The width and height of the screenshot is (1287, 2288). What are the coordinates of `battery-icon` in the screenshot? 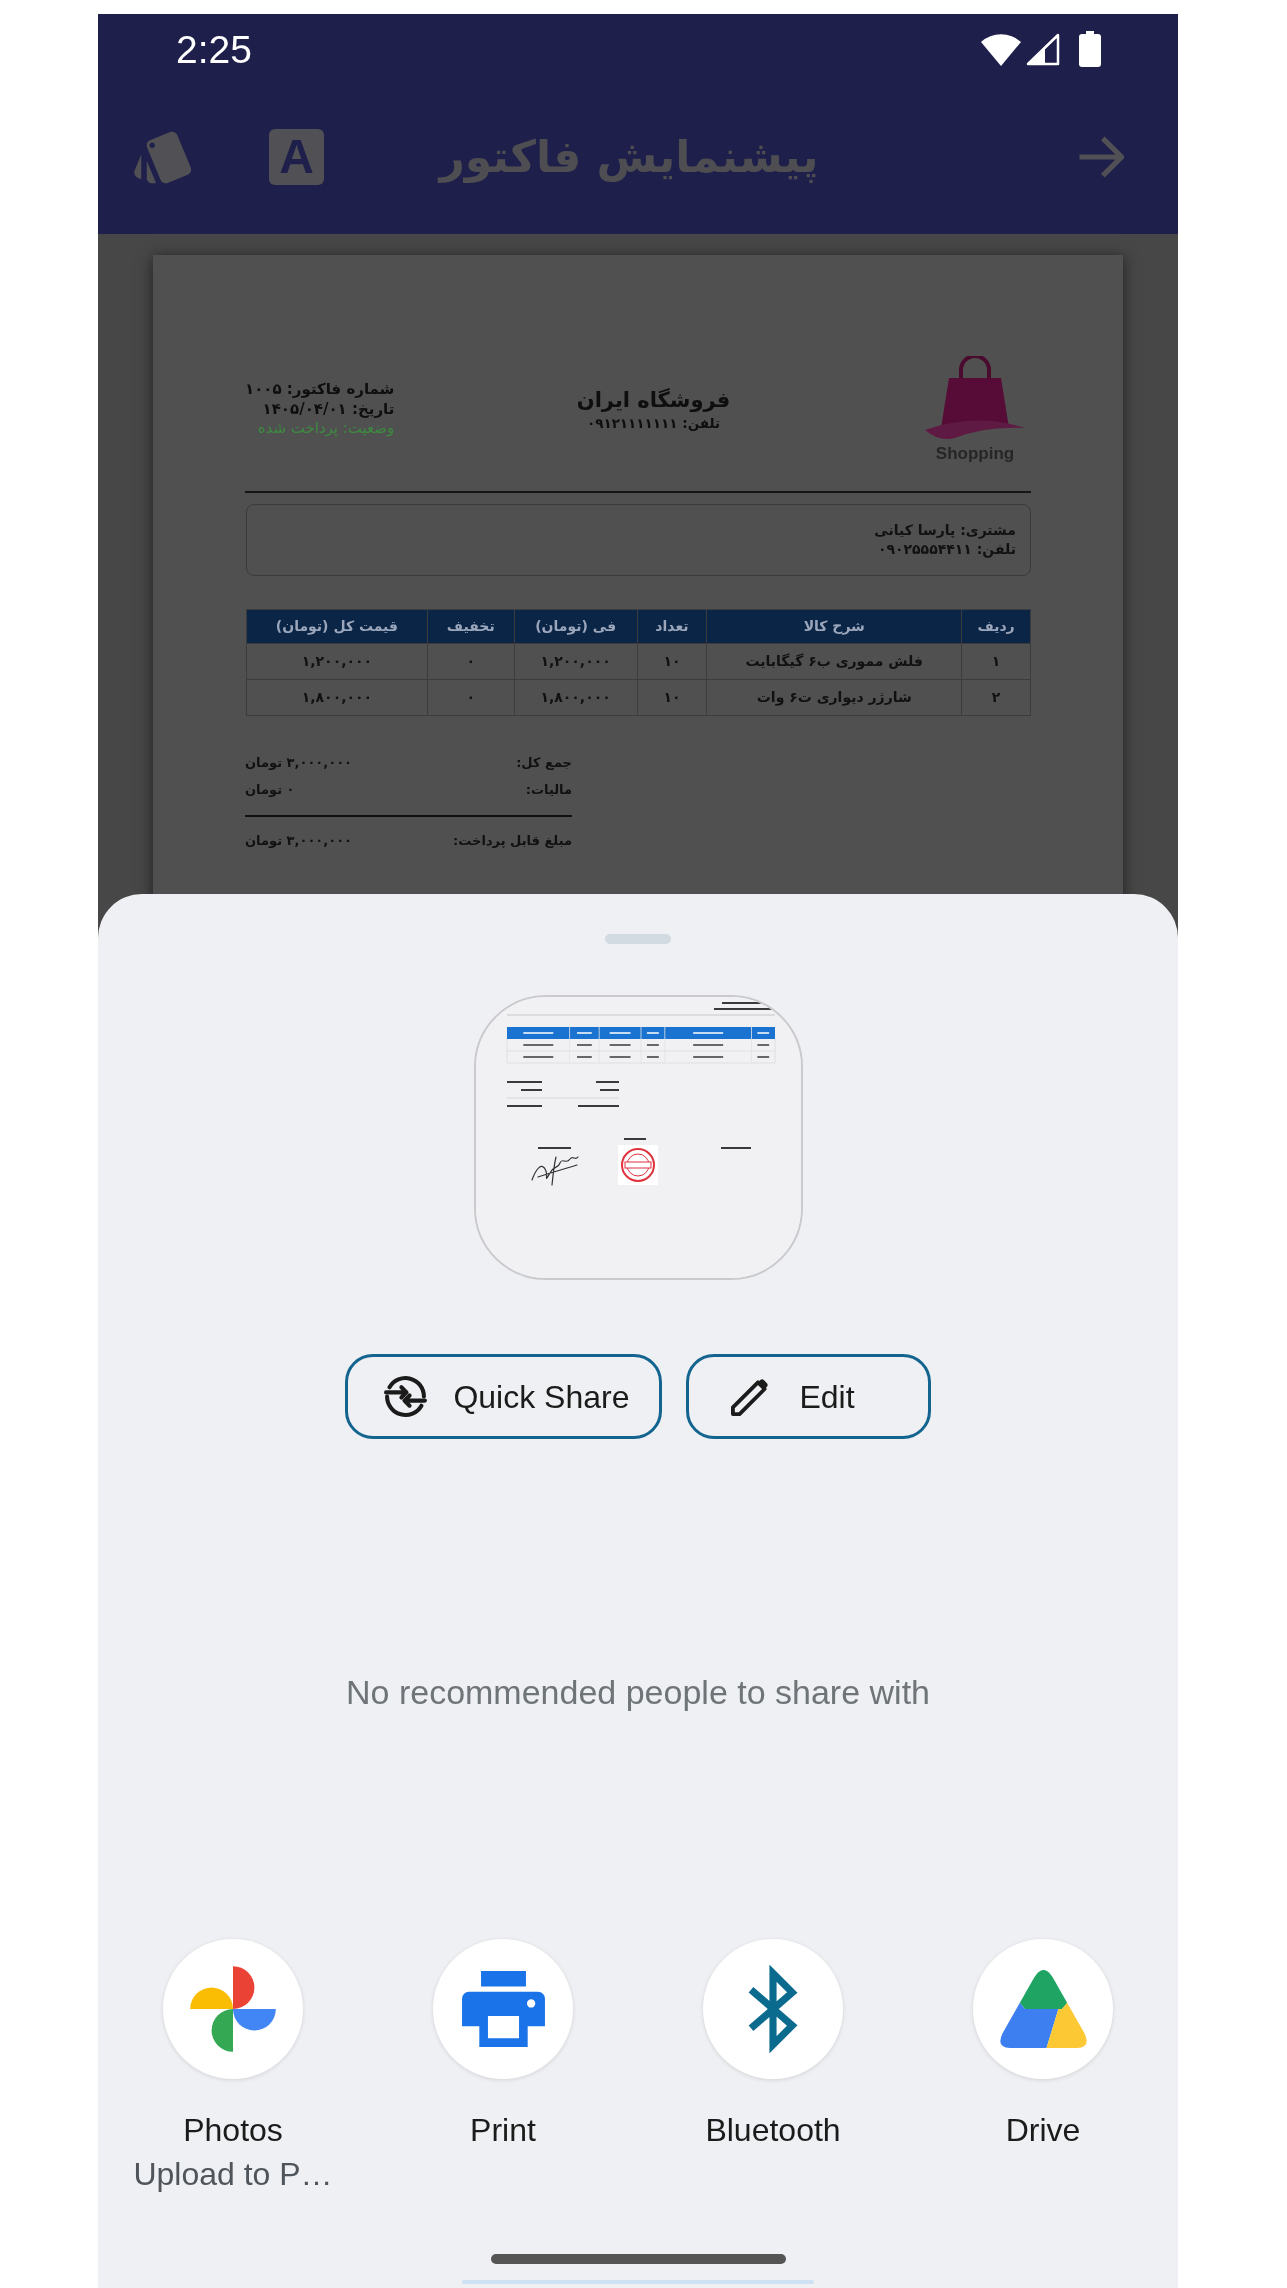 It's located at (1090, 49).